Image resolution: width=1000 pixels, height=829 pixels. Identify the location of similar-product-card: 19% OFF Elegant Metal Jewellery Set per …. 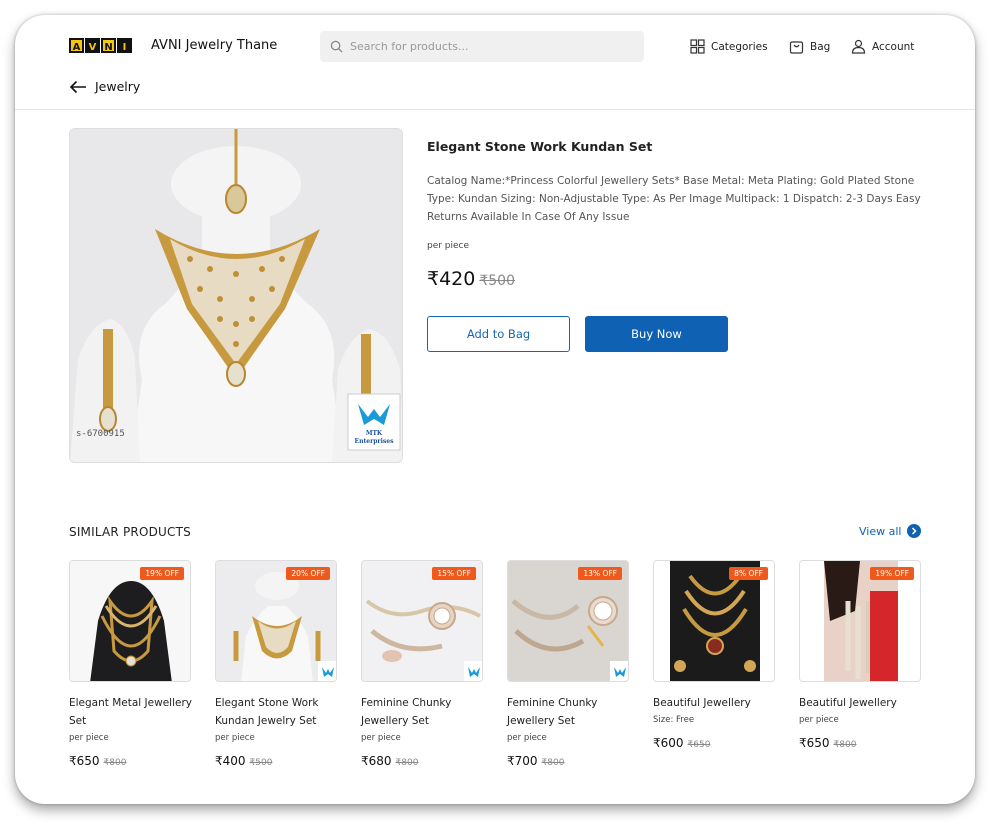
(130, 664).